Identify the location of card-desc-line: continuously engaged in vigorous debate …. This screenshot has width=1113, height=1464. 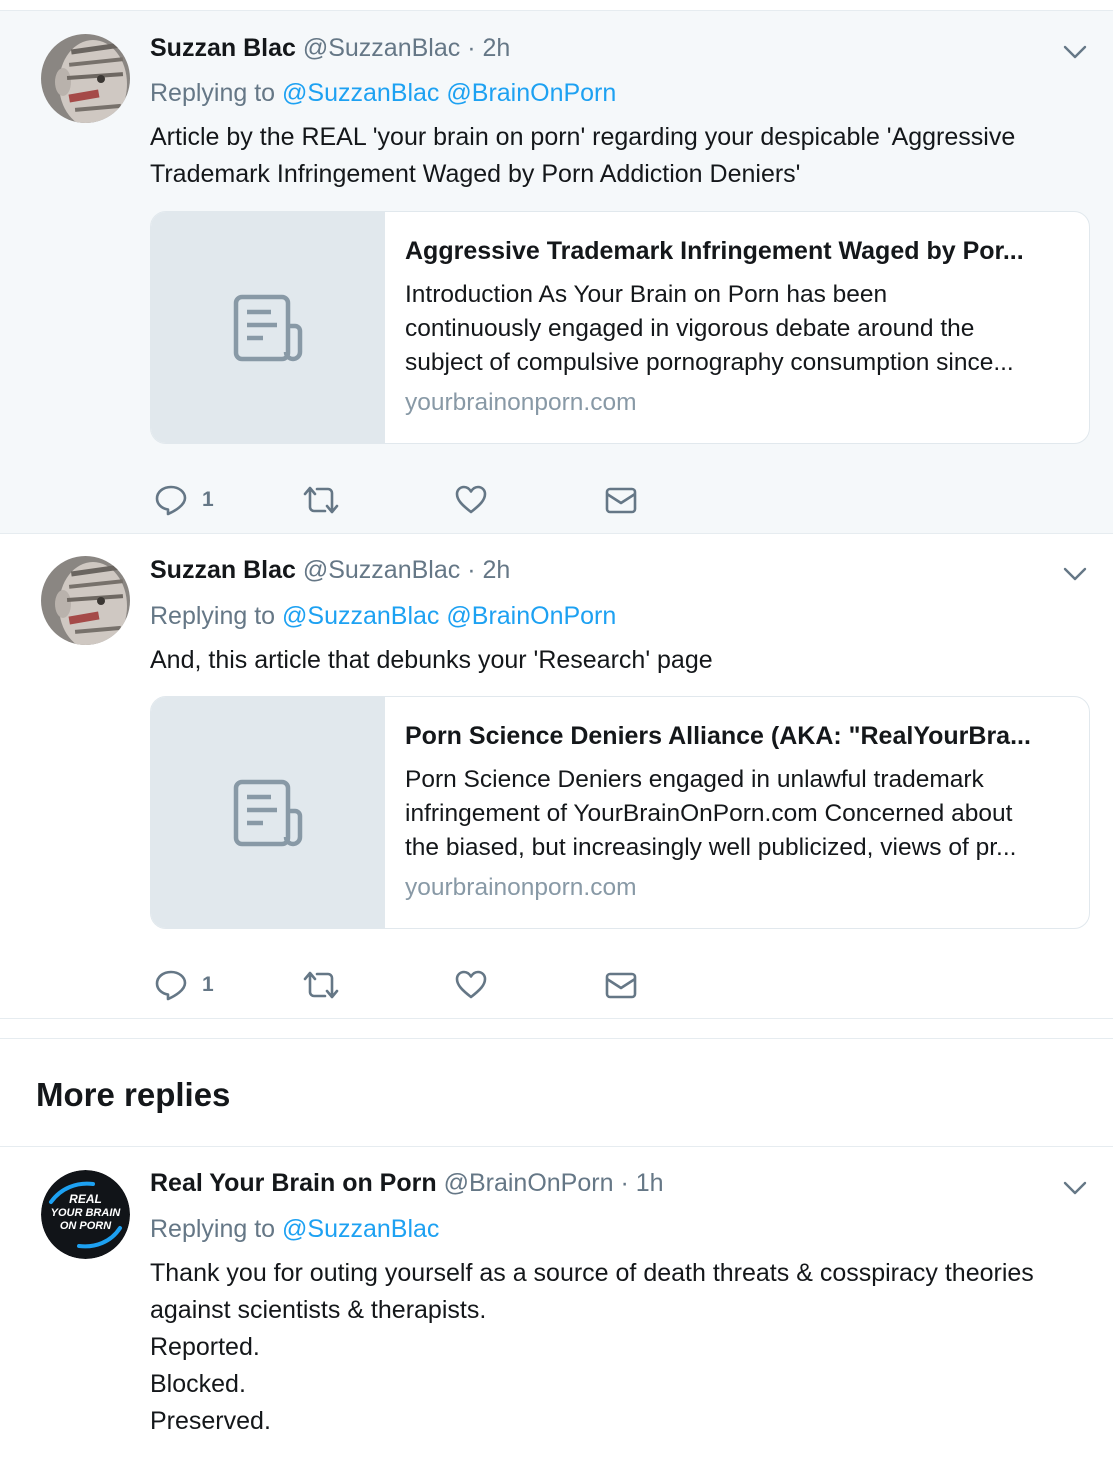
(690, 328).